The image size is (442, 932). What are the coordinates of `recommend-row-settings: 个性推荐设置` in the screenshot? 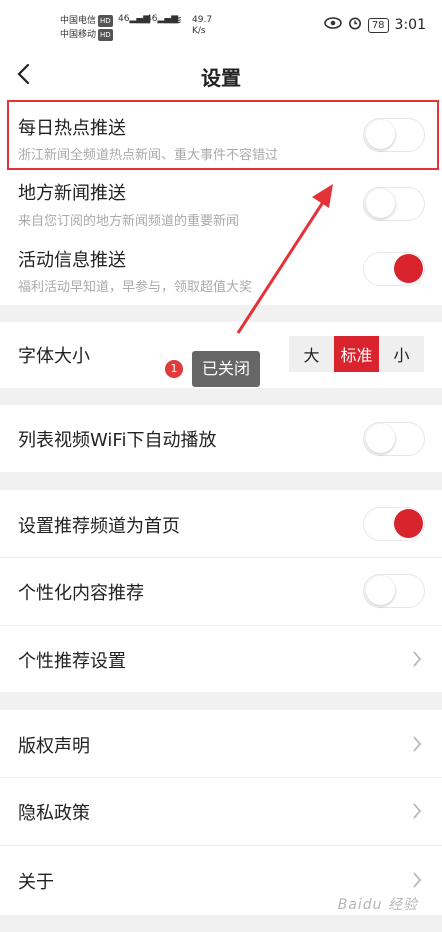 It's located at (221, 659).